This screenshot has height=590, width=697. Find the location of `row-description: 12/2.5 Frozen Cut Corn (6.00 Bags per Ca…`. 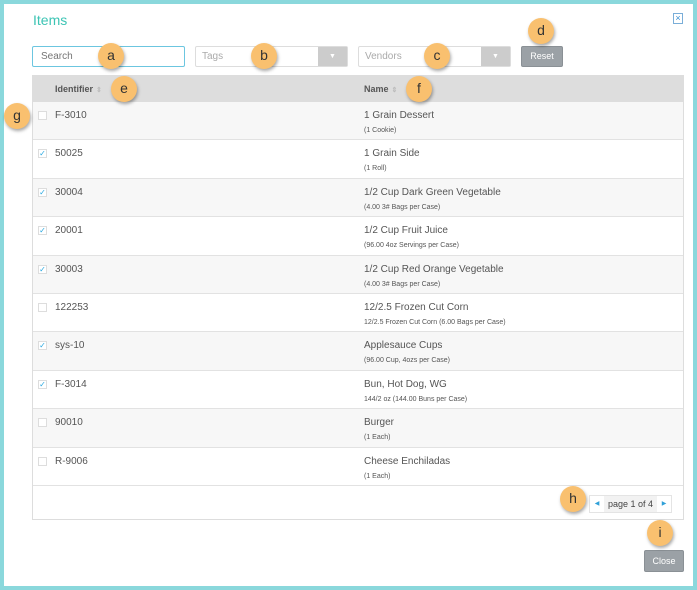

row-description: 12/2.5 Frozen Cut Corn (6.00 Bags per Ca… is located at coordinates (435, 322).